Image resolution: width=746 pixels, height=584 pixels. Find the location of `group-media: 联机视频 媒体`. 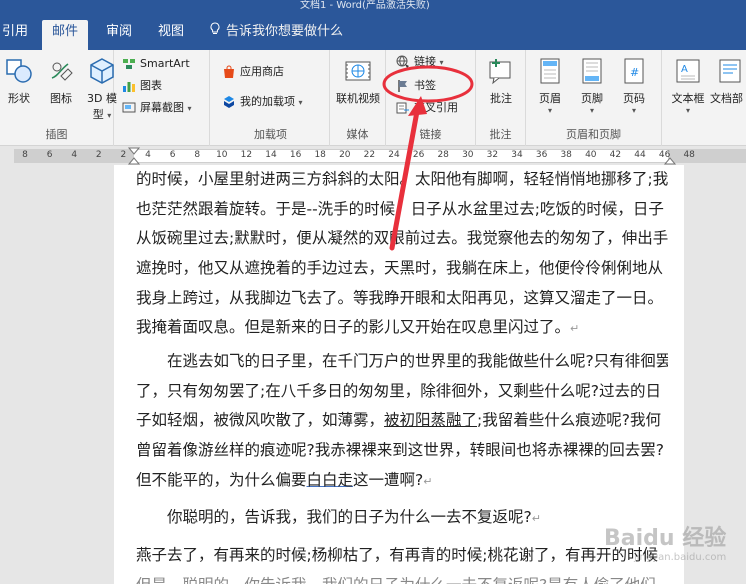

group-media: 联机视频 媒体 is located at coordinates (358, 98).